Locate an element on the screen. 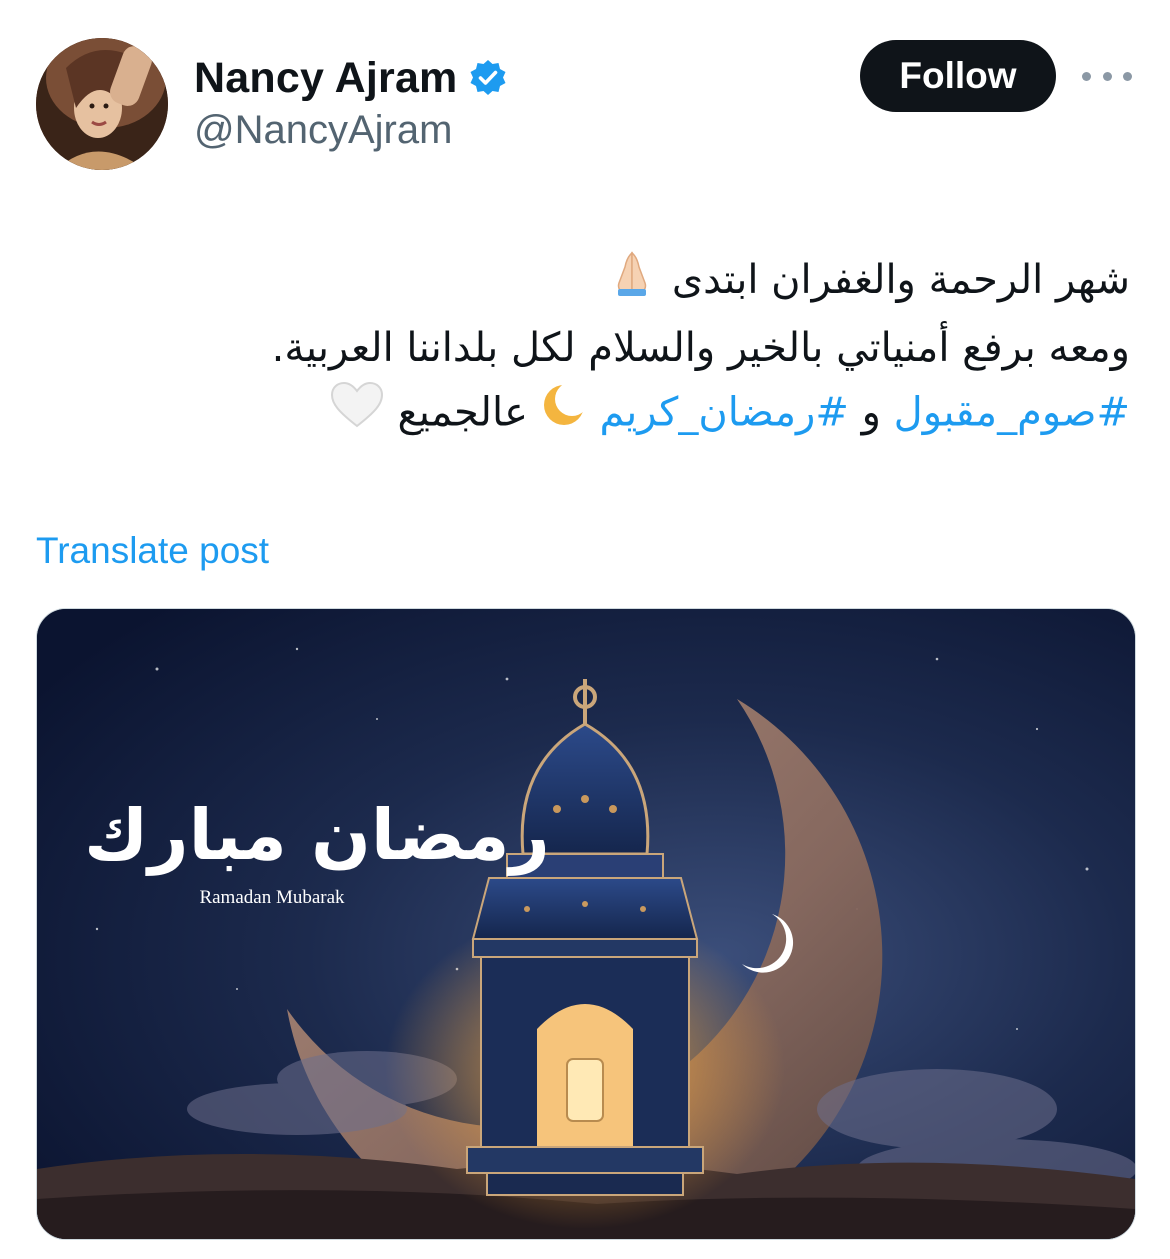 The height and width of the screenshot is (1259, 1170). tweet-line-3: #صوم_مقبول و #رمضان_كريم عالجميع is located at coordinates (630, 414).